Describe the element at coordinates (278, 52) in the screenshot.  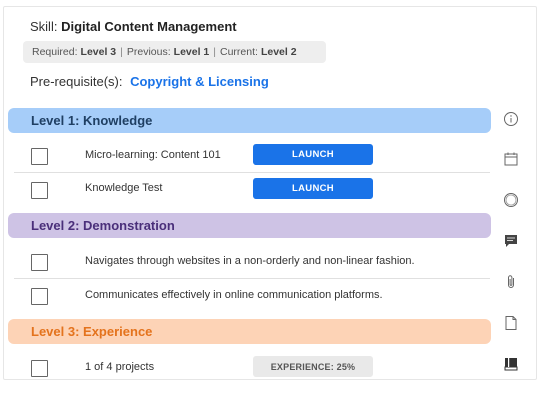
I see `current-value: Level 2` at that location.